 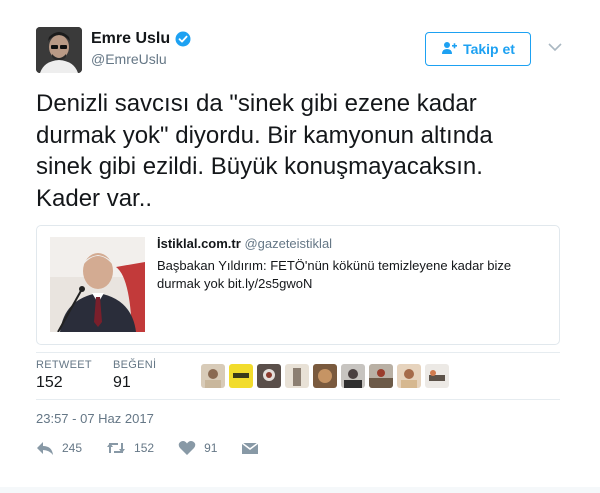 I want to click on retweet-stat: RETWEET 152, so click(x=64, y=375).